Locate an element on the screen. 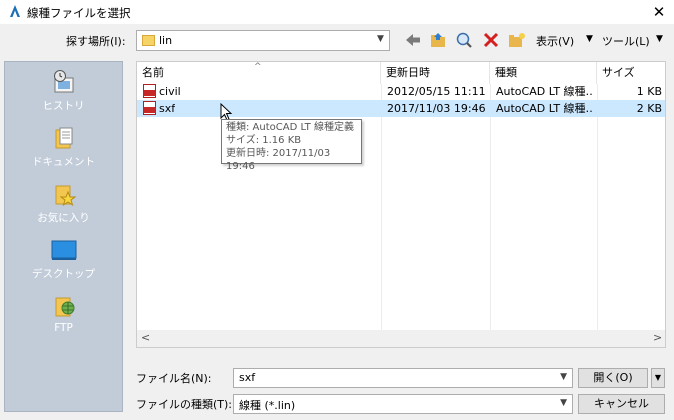 The image size is (674, 420). place-label: お気に入り is located at coordinates (63, 218).